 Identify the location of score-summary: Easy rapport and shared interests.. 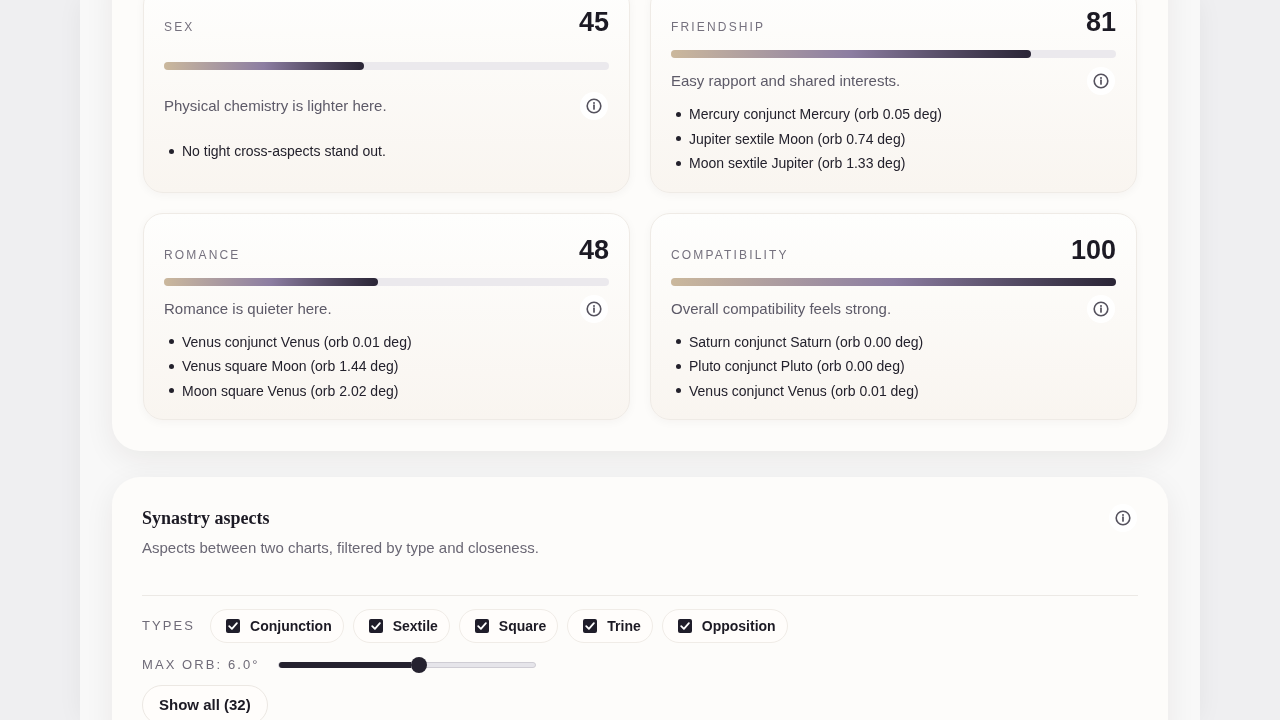
(786, 81).